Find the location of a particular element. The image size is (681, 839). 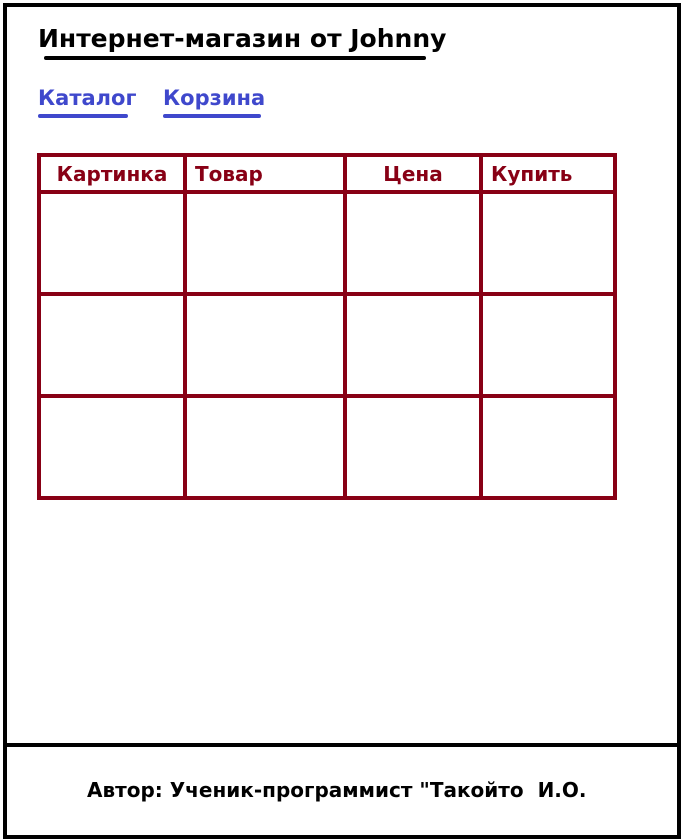

site-title: Интернет-магазин от Johnny is located at coordinates (242, 38).